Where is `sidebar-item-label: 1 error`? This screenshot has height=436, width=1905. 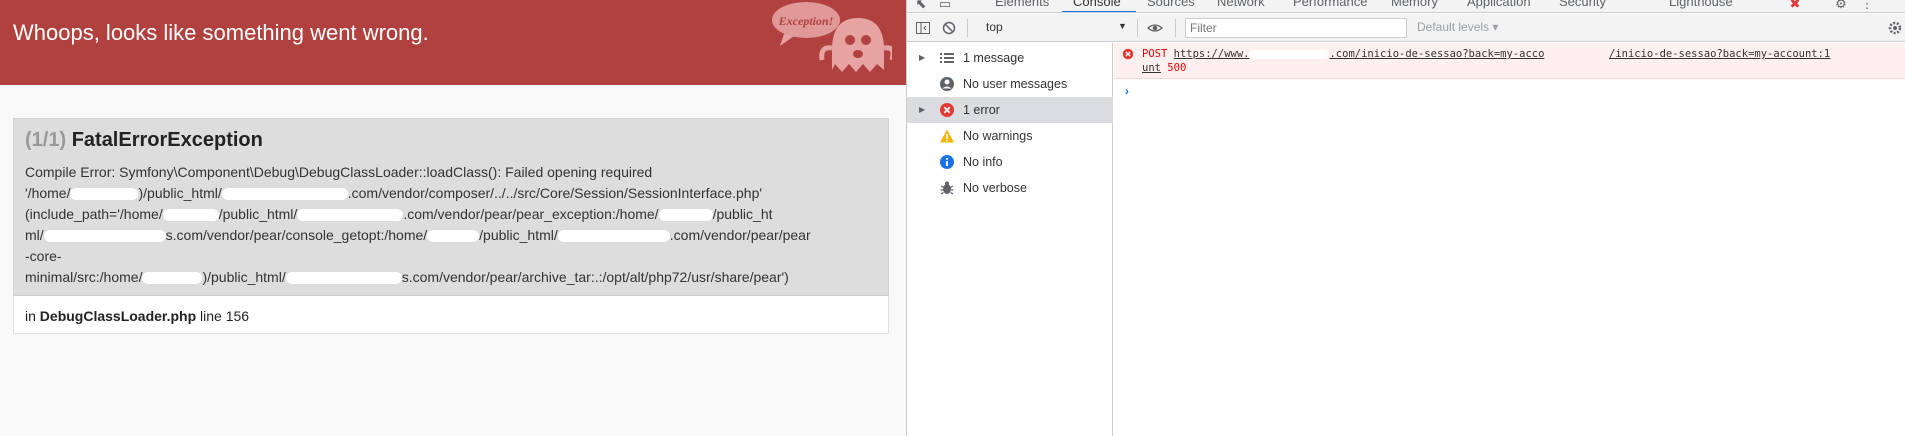
sidebar-item-label: 1 error is located at coordinates (981, 110).